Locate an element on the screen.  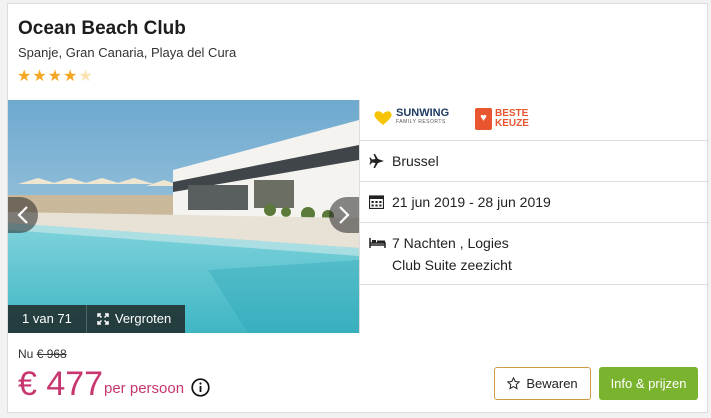
plane-icon is located at coordinates (376, 161).